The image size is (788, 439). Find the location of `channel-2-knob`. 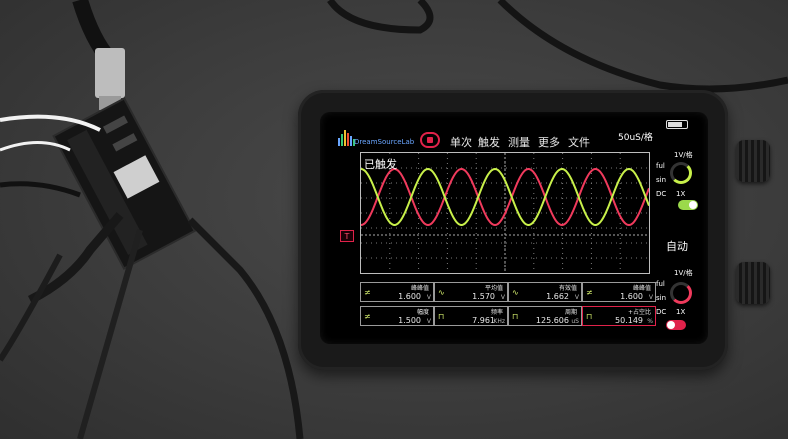

channel-2-knob is located at coordinates (753, 283).